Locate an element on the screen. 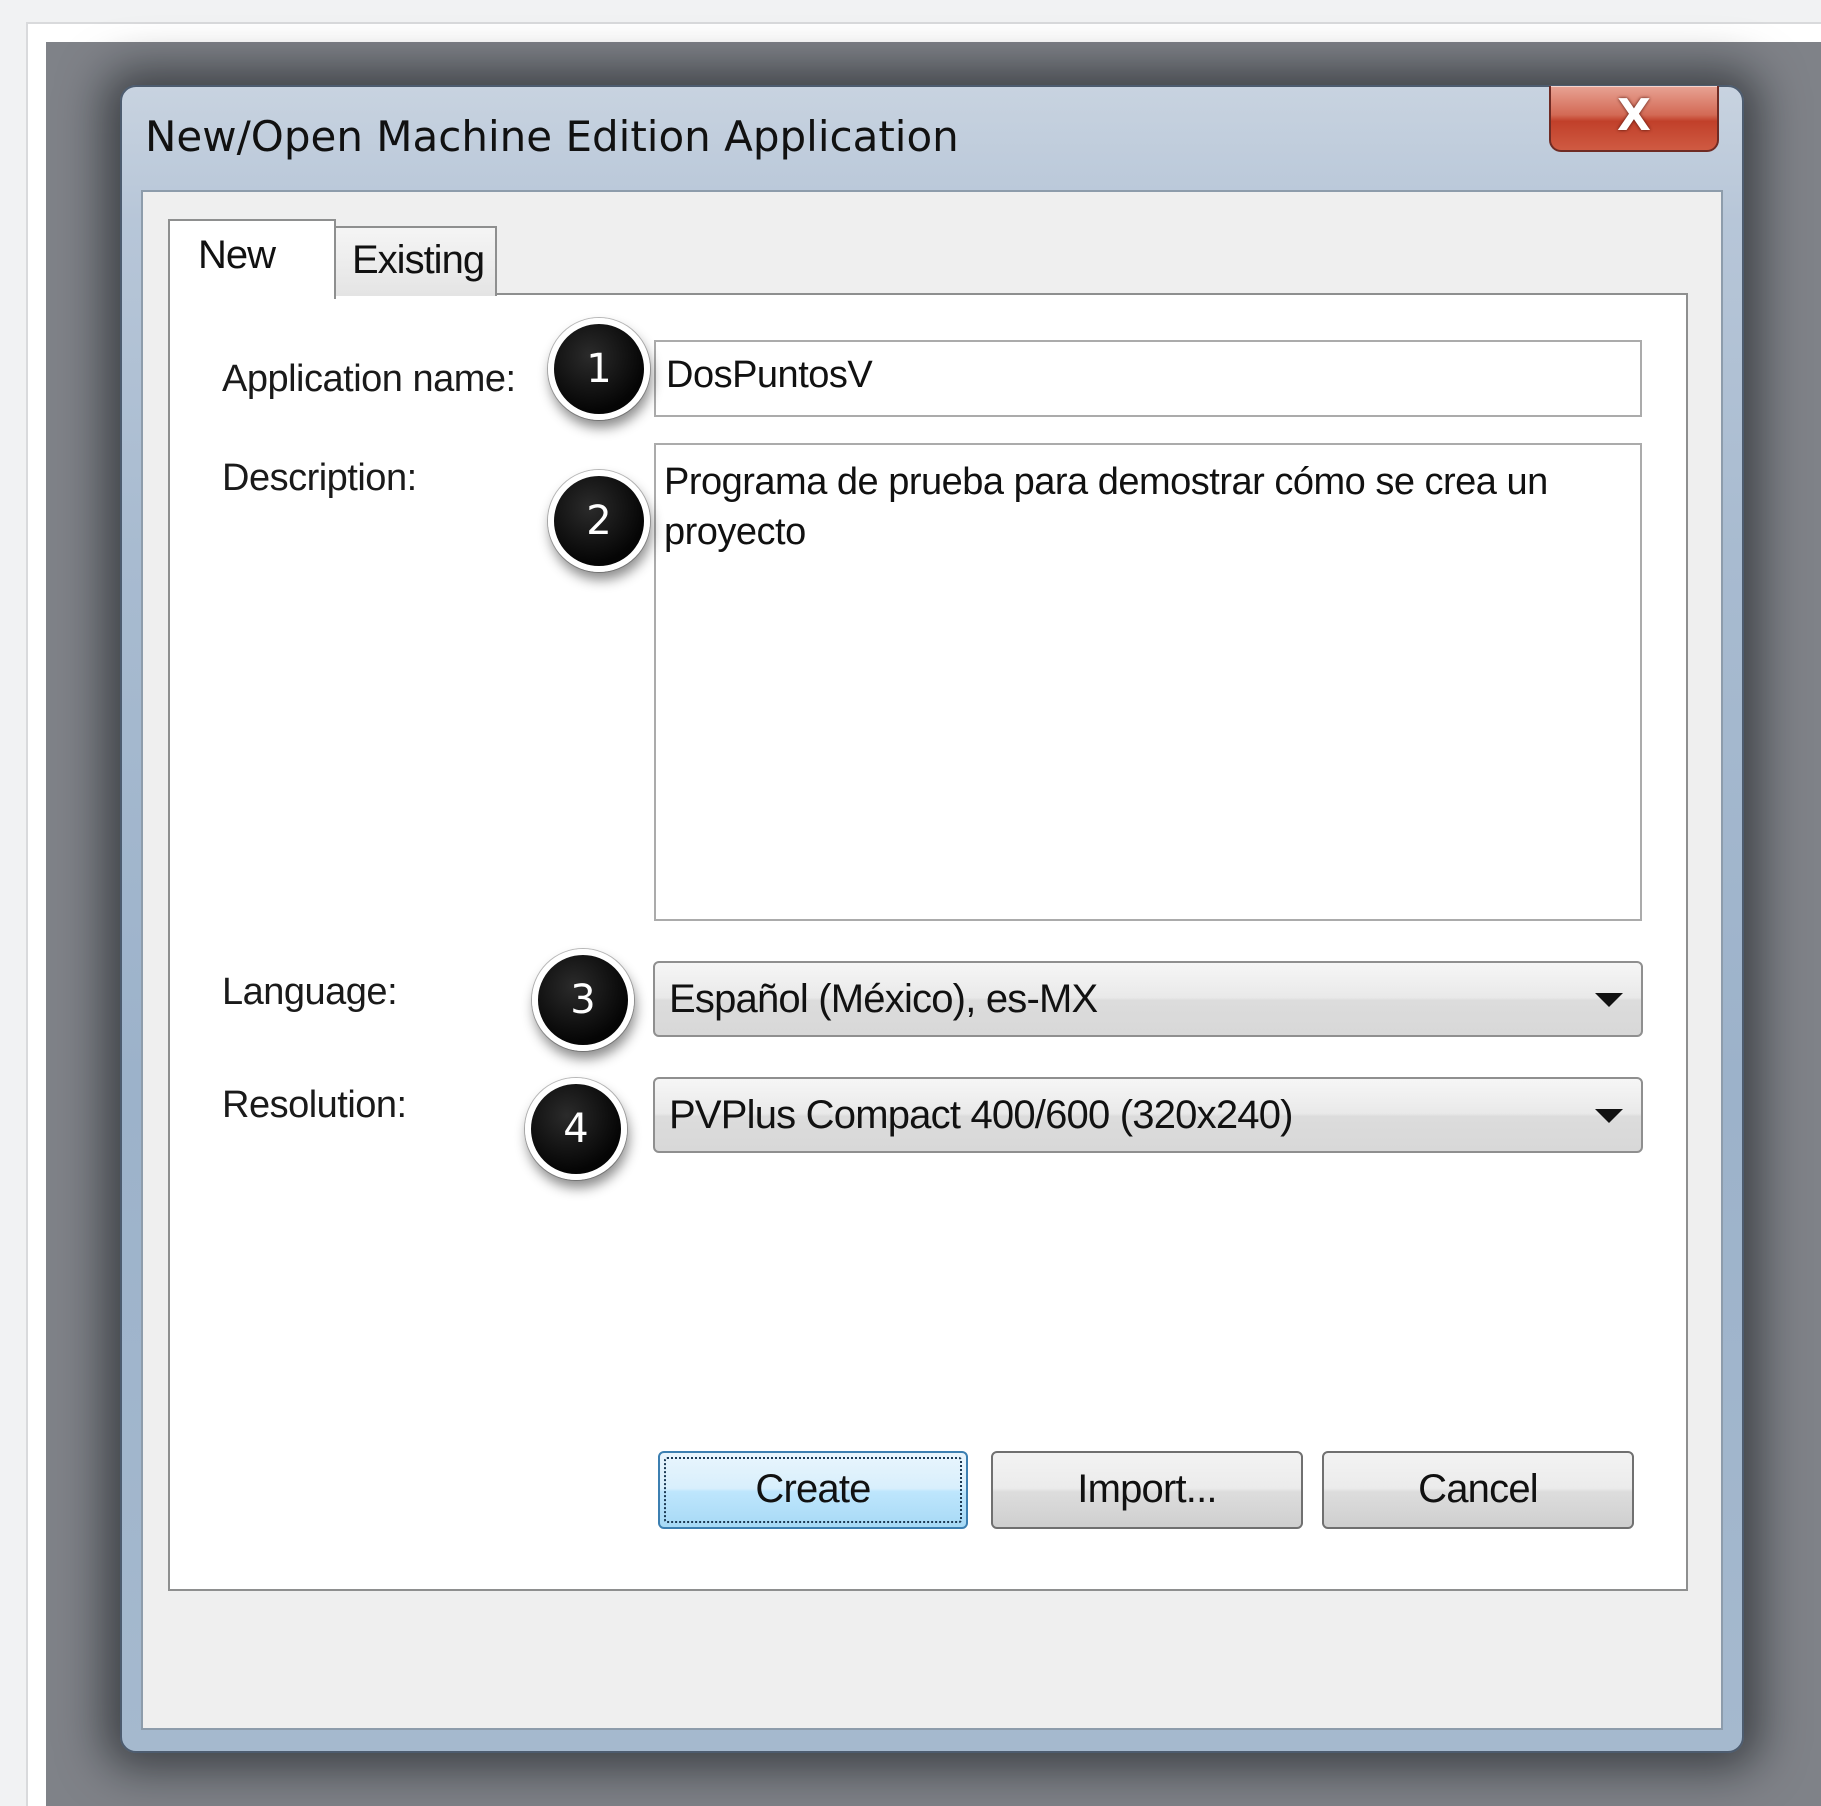 The image size is (1821, 1806). callout-badge-4: 4 is located at coordinates (576, 1129).